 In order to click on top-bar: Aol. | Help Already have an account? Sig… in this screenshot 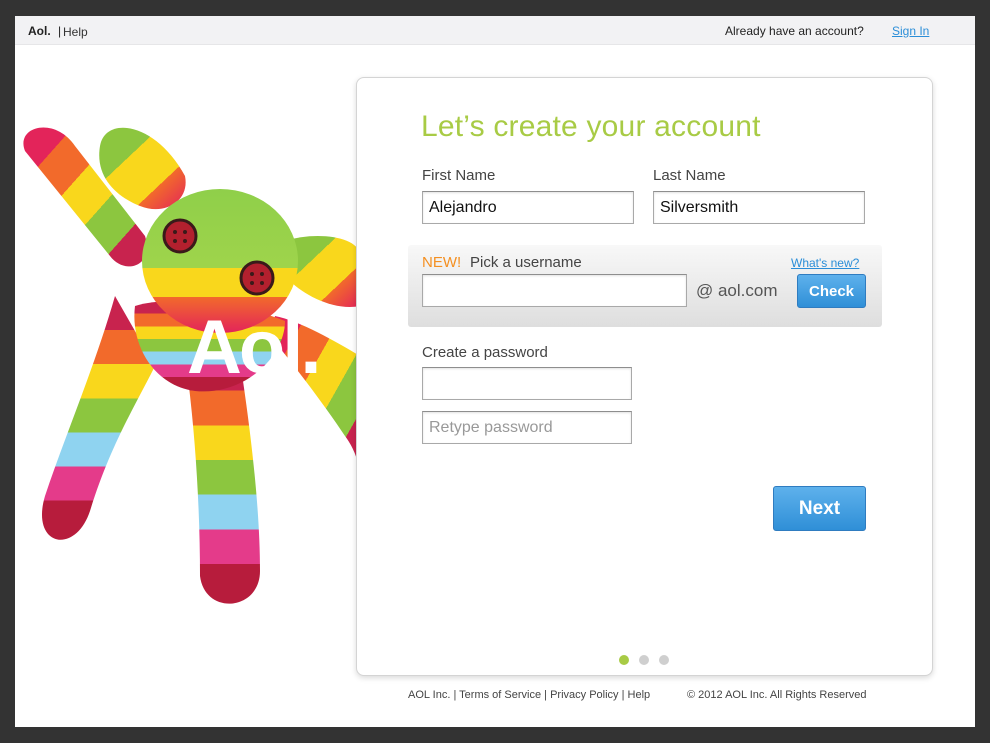, I will do `click(495, 30)`.